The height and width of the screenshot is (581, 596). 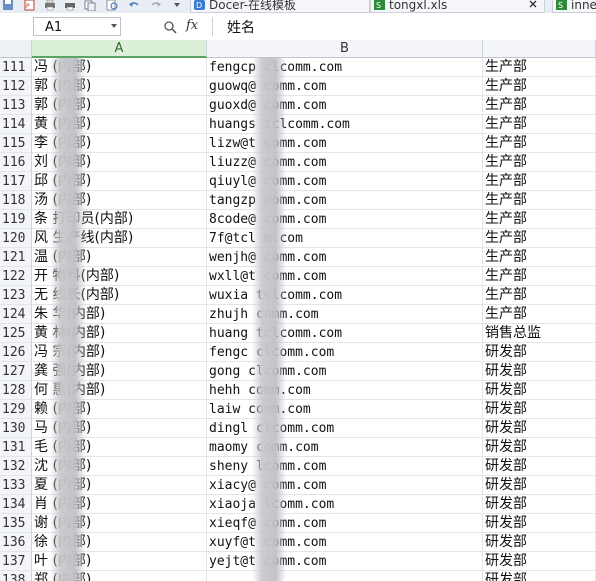 I want to click on cell-email: qiuyl@ comm.com, so click(x=345, y=181).